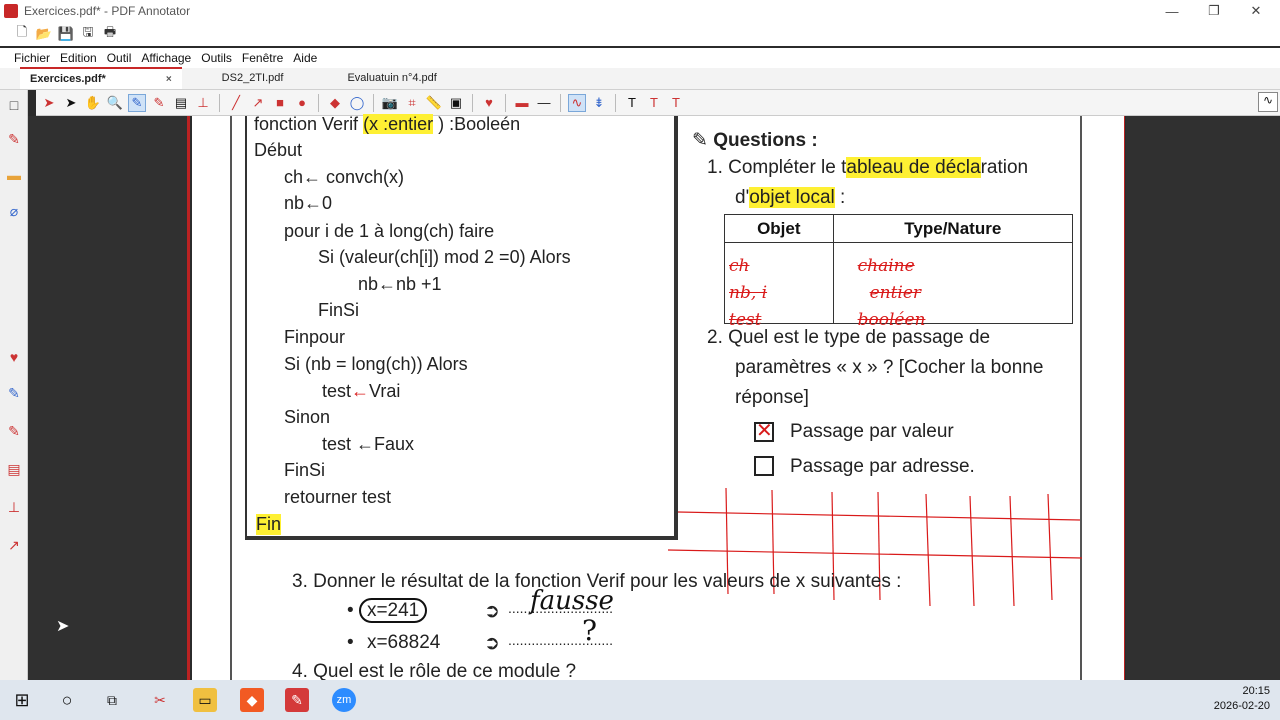  I want to click on code-line-16: Fin, so click(269, 524).